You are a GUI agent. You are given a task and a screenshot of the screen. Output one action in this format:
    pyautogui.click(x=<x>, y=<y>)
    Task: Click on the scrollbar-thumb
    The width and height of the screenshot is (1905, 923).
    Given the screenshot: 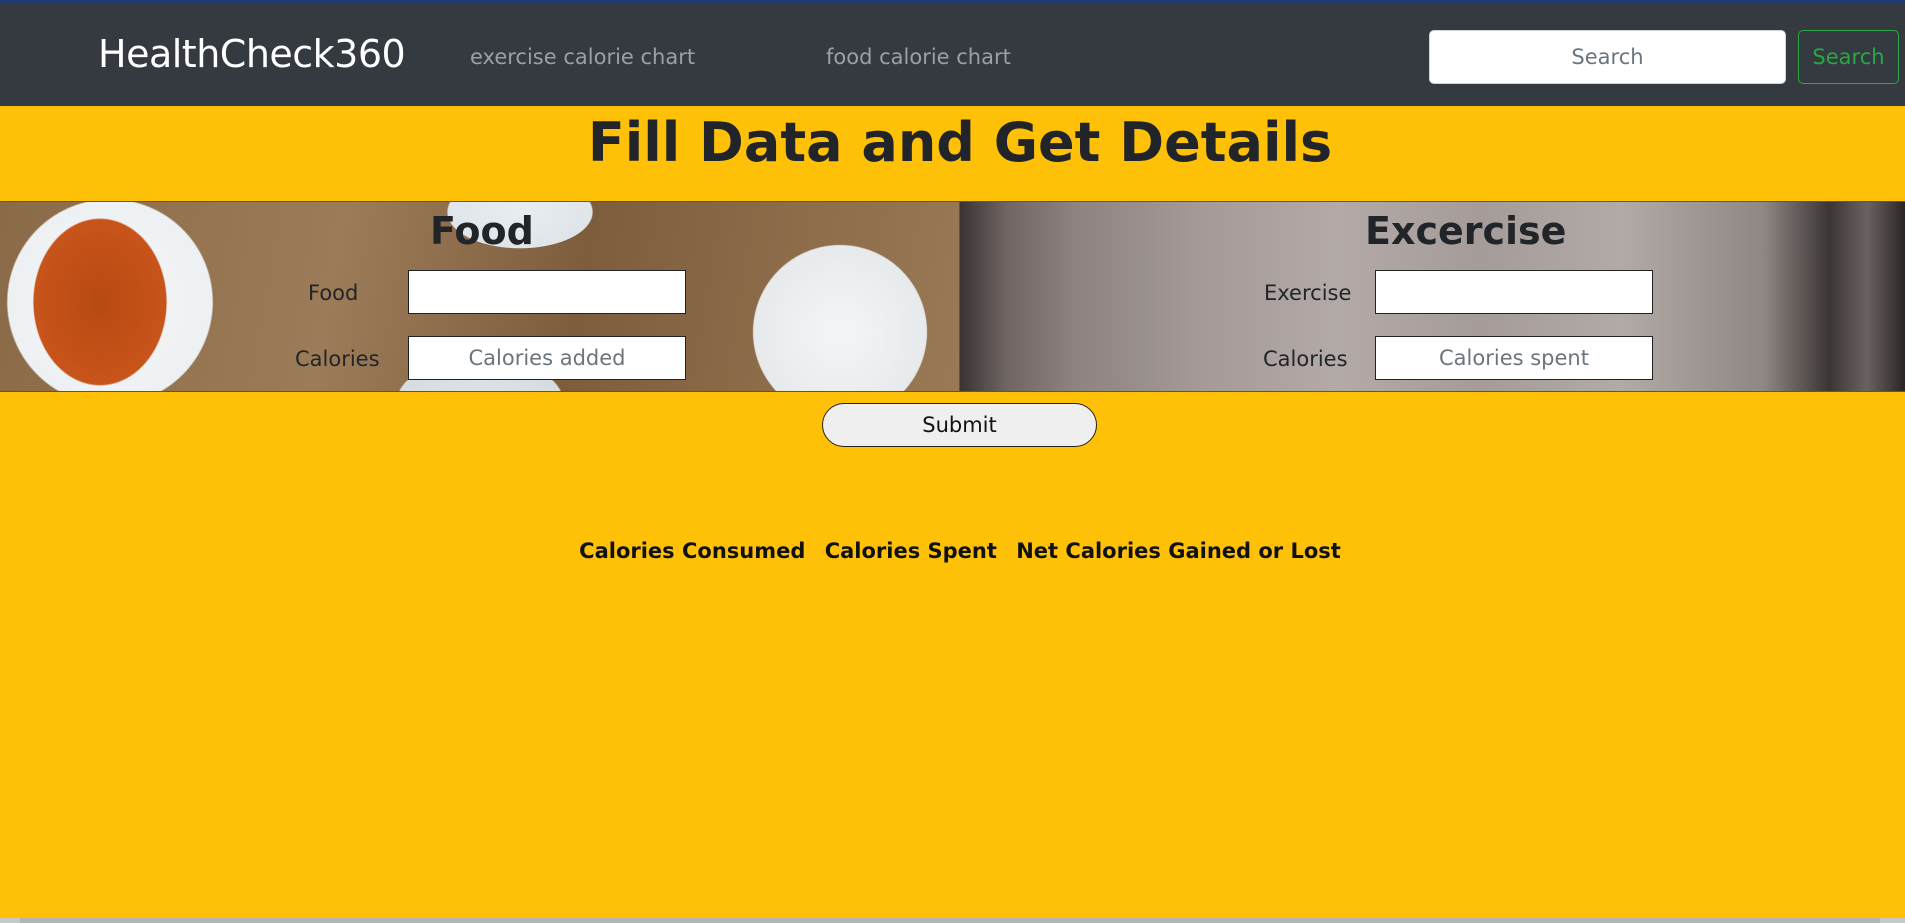 What is the action you would take?
    pyautogui.click(x=950, y=920)
    